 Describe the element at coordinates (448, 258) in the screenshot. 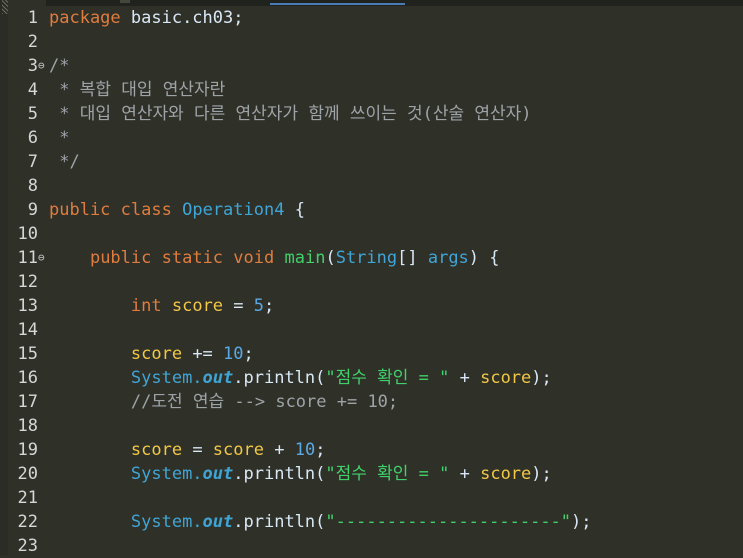

I see `code-token: args` at that location.